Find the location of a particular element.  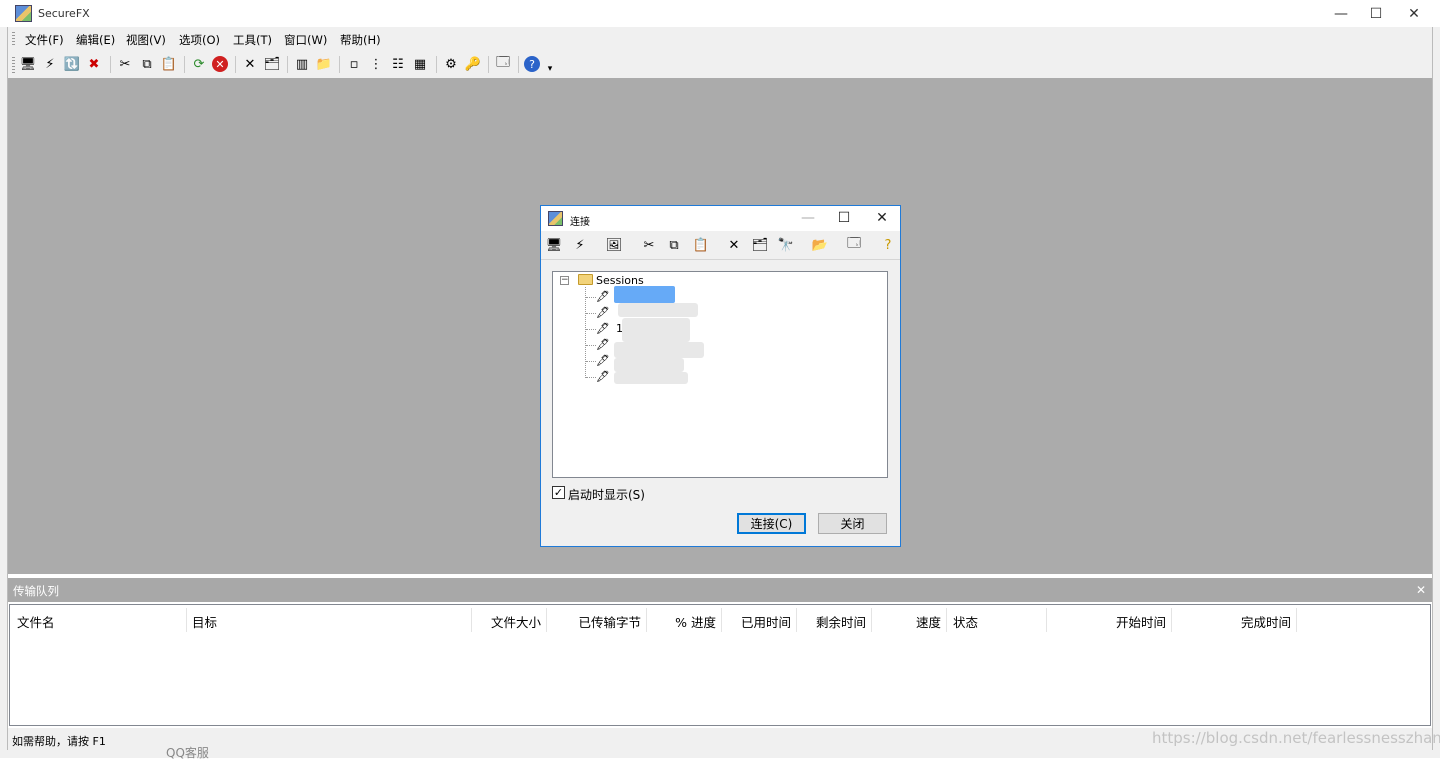

dialog-close-button: ✕ is located at coordinates (882, 218).